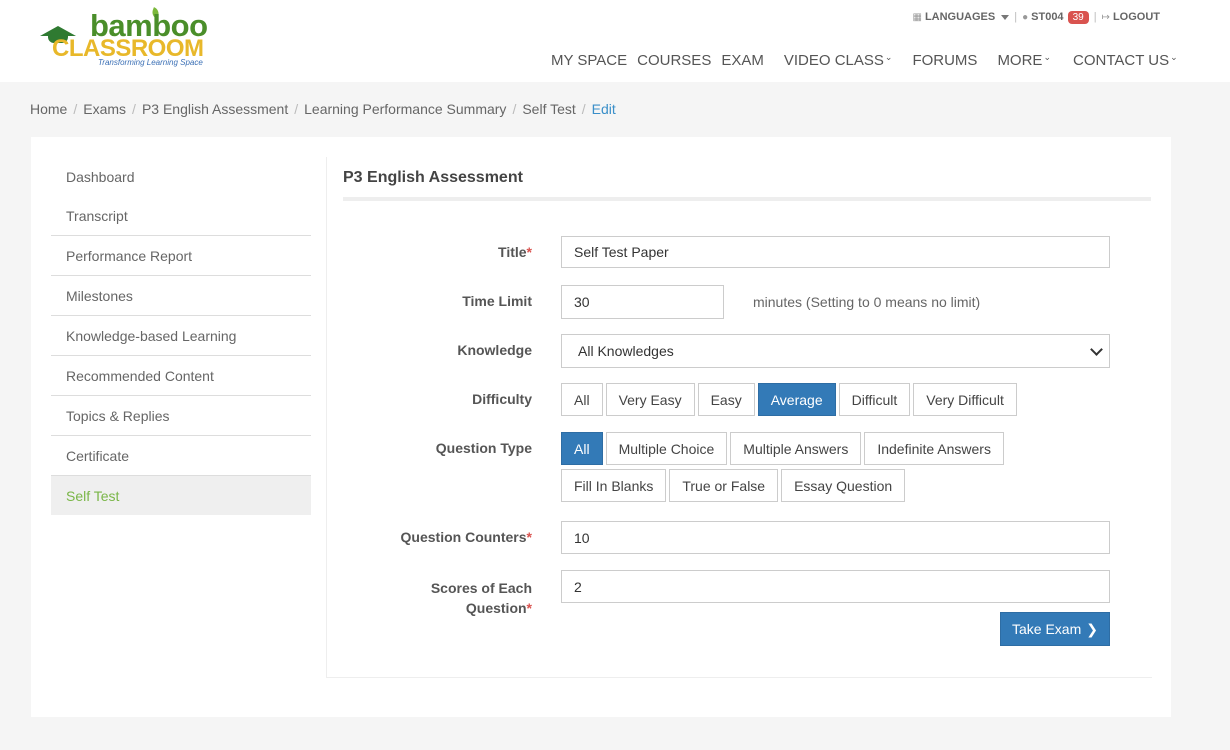 The width and height of the screenshot is (1230, 750). What do you see at coordinates (965, 399) in the screenshot?
I see `difficulty-very-difficult: Very Difficult` at bounding box center [965, 399].